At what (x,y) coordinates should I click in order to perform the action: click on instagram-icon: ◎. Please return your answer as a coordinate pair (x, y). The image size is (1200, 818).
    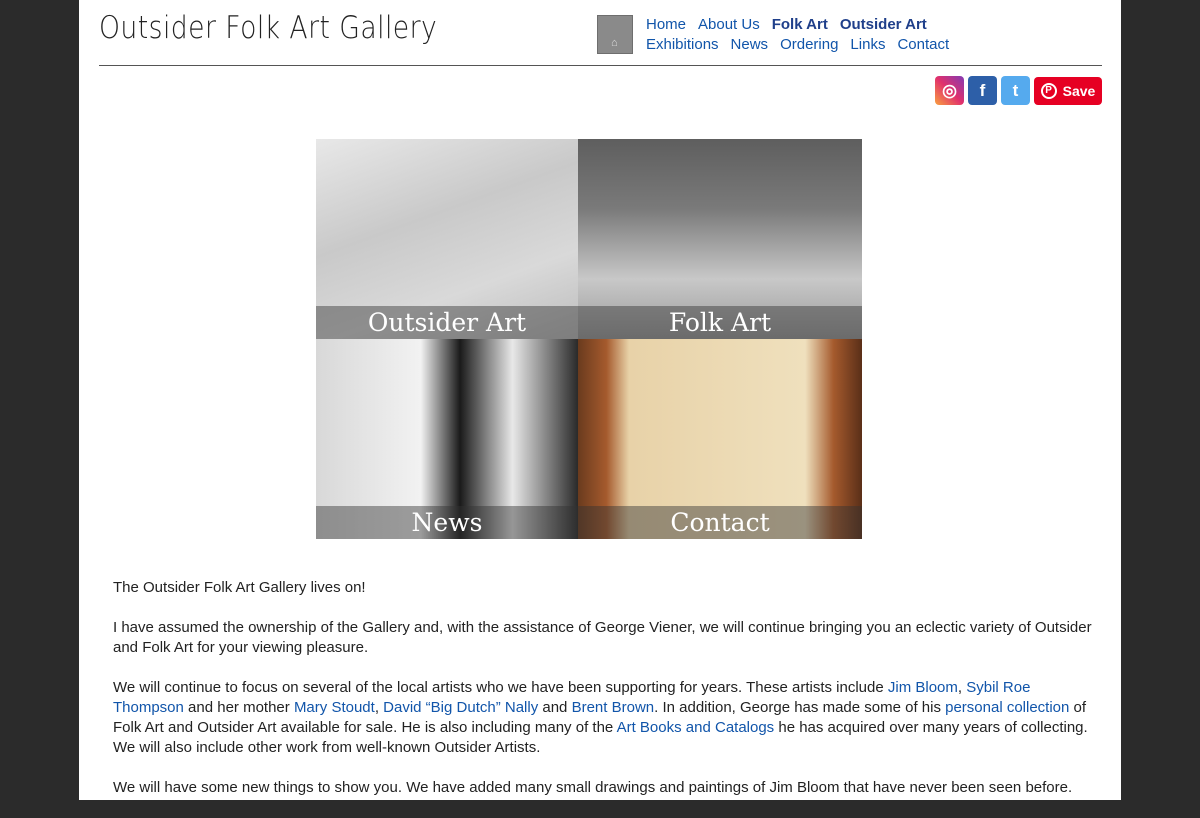
    Looking at the image, I should click on (949, 90).